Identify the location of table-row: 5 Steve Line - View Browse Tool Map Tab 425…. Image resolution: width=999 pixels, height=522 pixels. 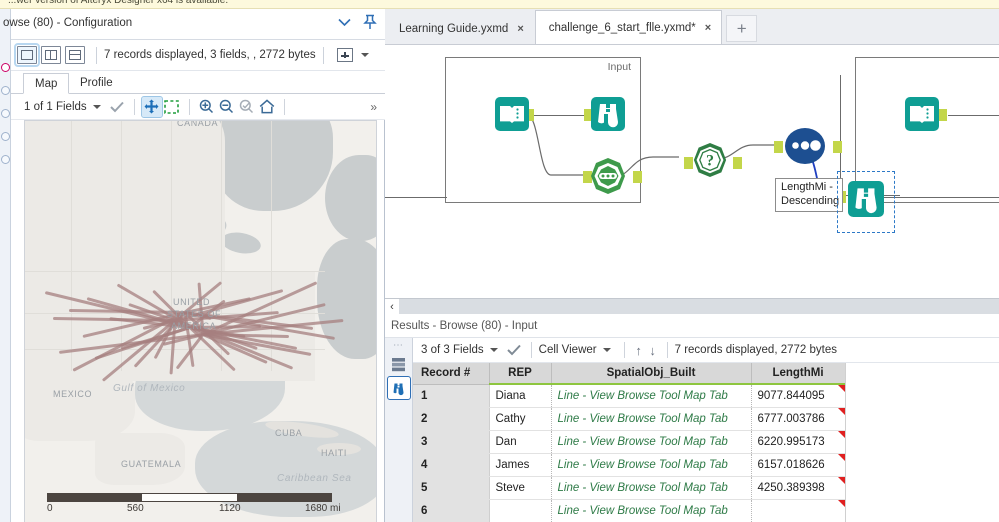
(629, 488).